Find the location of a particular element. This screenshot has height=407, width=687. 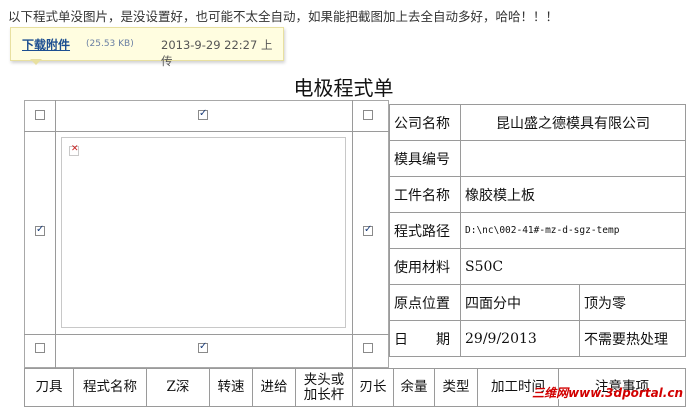

info-row-workpiece: 工件名称 橡胶模上板 is located at coordinates (537, 194).